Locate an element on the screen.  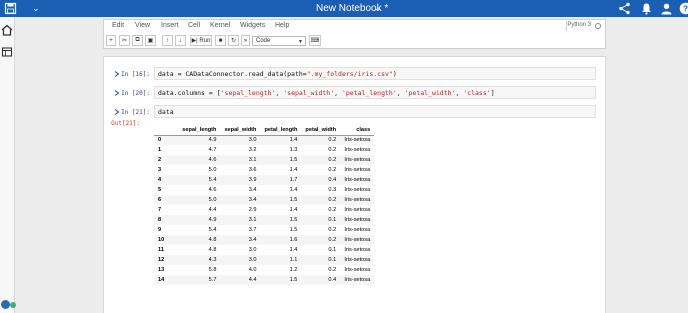
menu-insert: Insert is located at coordinates (170, 25).